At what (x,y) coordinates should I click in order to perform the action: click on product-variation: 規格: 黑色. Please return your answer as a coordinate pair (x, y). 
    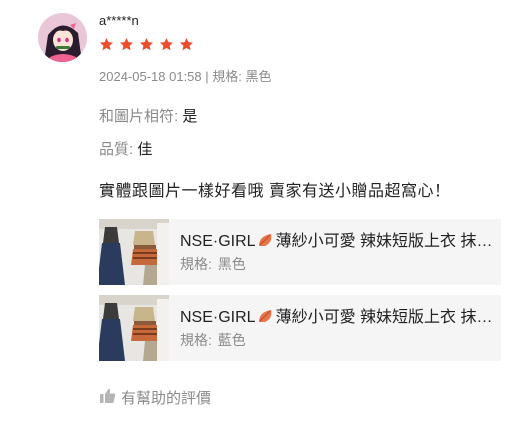
    Looking at the image, I should click on (340, 264).